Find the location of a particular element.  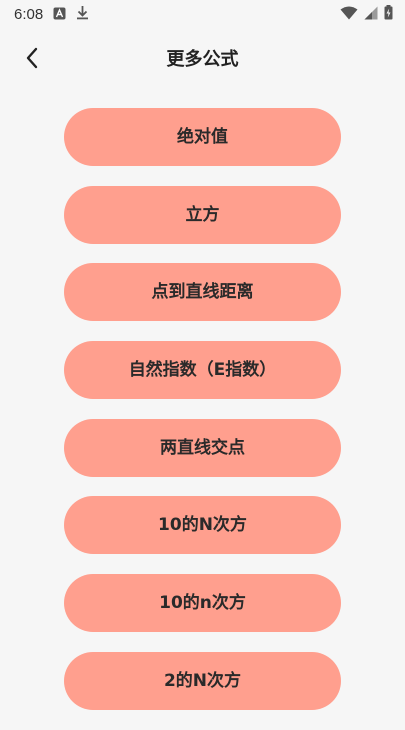

status-time: 6:08 is located at coordinates (29, 14).